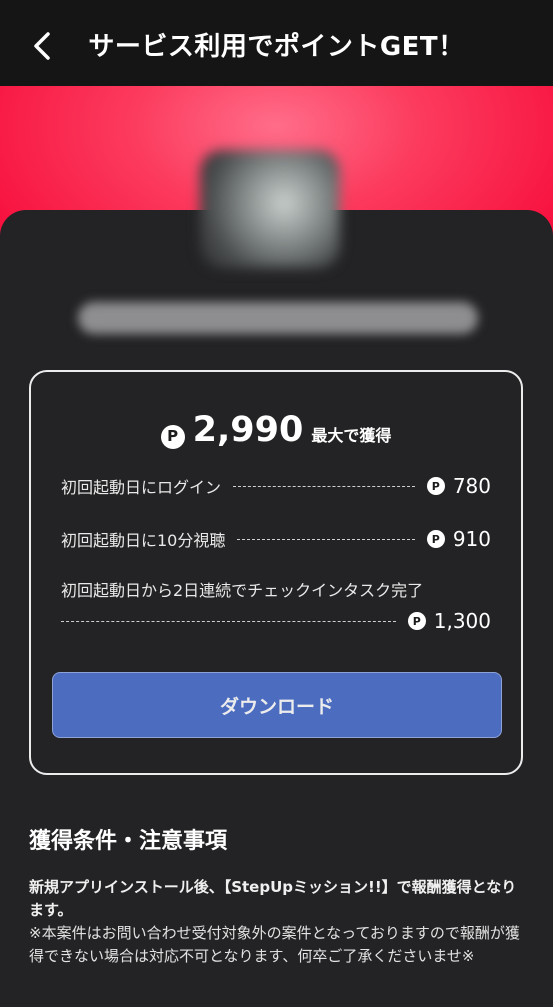 The height and width of the screenshot is (1007, 553). I want to click on reward-row: 初回起動日にログイン P 780, so click(276, 486).